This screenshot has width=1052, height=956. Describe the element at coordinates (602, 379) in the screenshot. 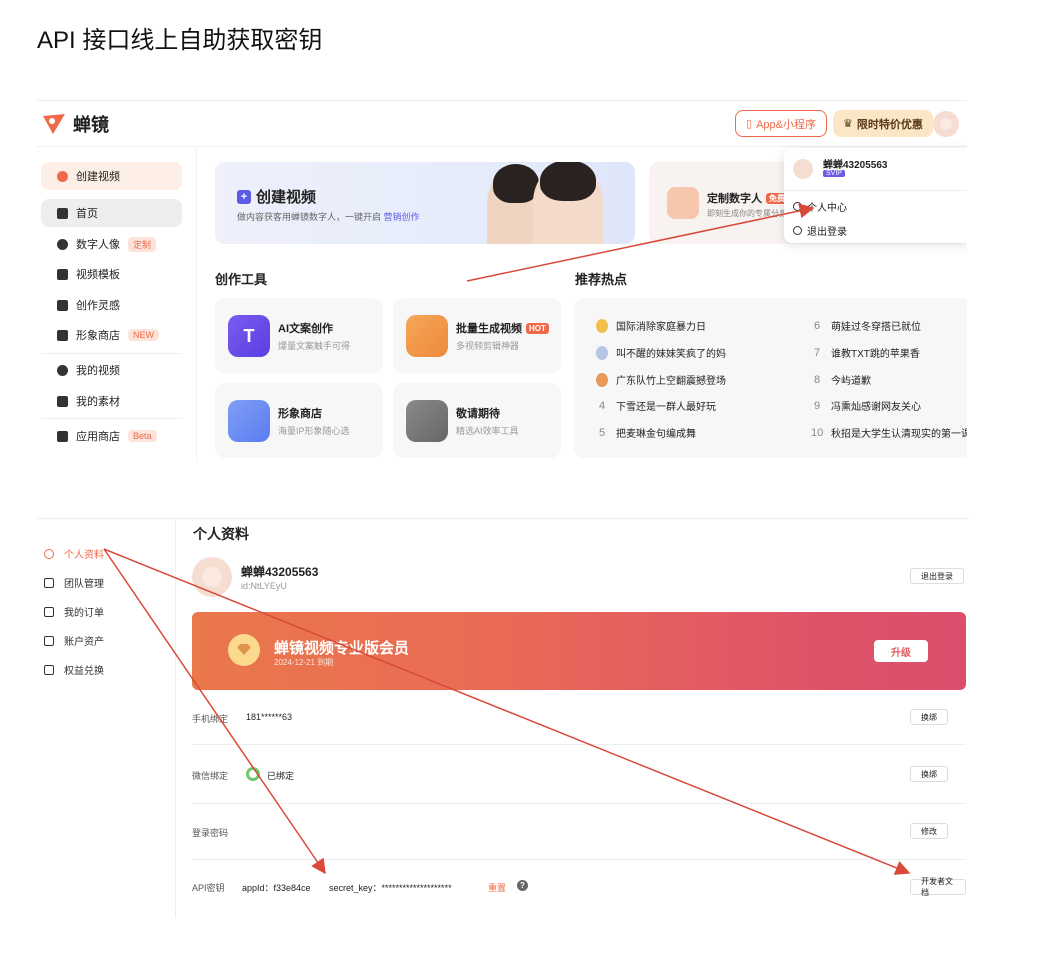

I see `bronze-medal-icon` at that location.